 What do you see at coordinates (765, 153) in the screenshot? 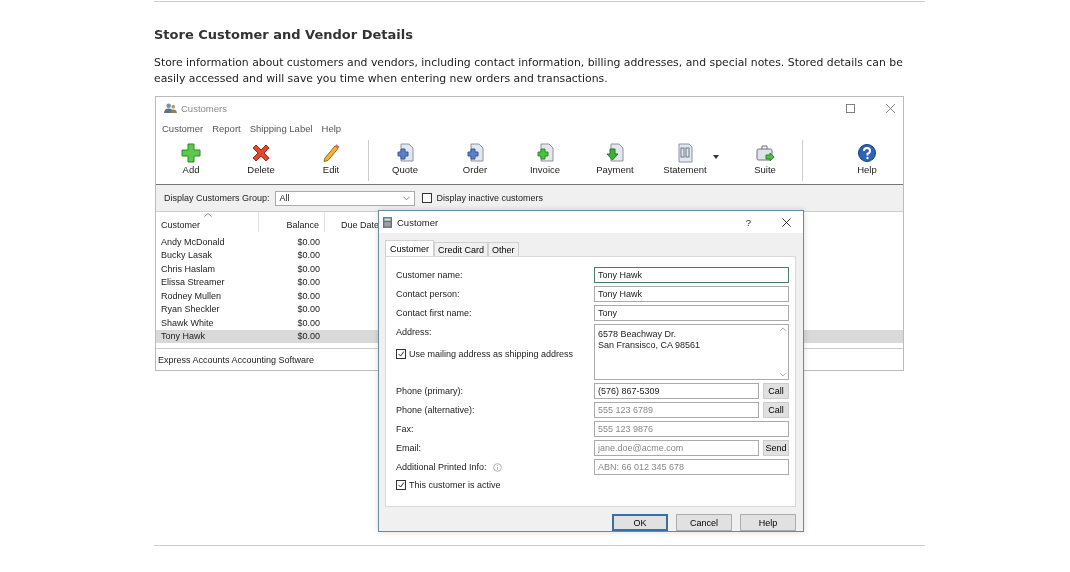
I see `briefcase-icon` at bounding box center [765, 153].